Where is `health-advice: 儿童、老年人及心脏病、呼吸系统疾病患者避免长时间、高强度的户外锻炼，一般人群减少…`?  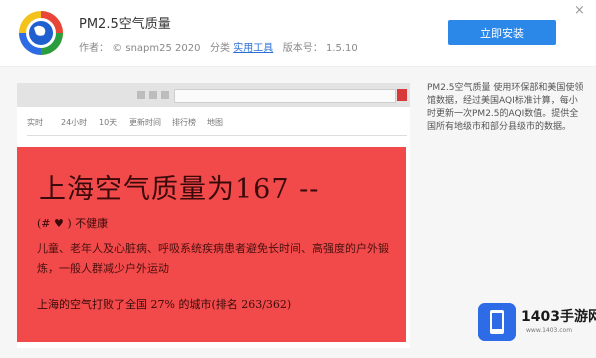 health-advice: 儿童、老年人及心脏病、呼吸系统疾病患者避免长时间、高强度的户外锻炼，一般人群减少… is located at coordinates (213, 258).